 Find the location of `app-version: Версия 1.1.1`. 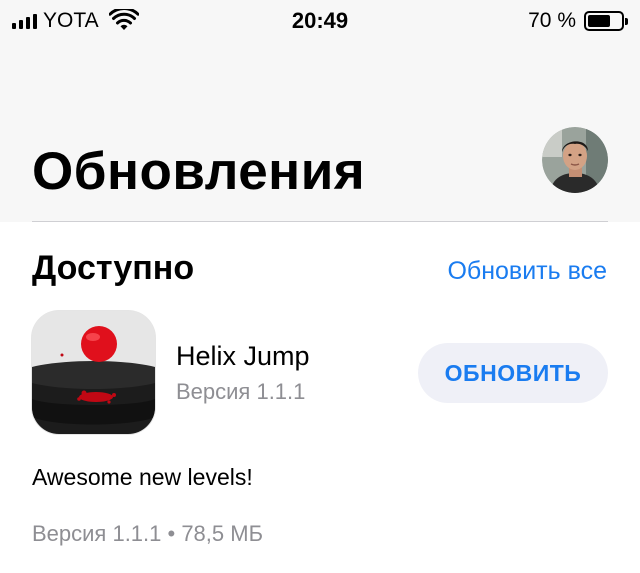

app-version: Версия 1.1.1 is located at coordinates (241, 391).